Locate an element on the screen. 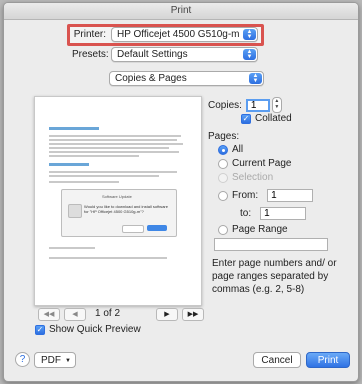 The width and height of the screenshot is (362, 384). copies-stepper: ▲ ▼ is located at coordinates (276, 105).